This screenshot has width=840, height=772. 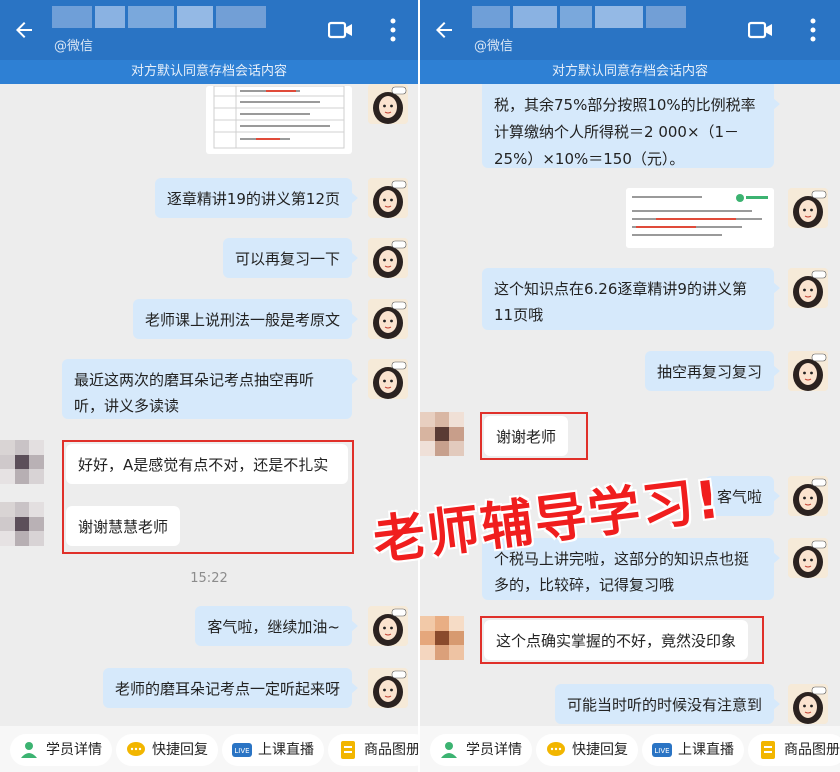 What do you see at coordinates (210, 389) in the screenshot?
I see `chat-message: 最近这两次的磨耳朵记考点抽空再听听，讲义多读读` at bounding box center [210, 389].